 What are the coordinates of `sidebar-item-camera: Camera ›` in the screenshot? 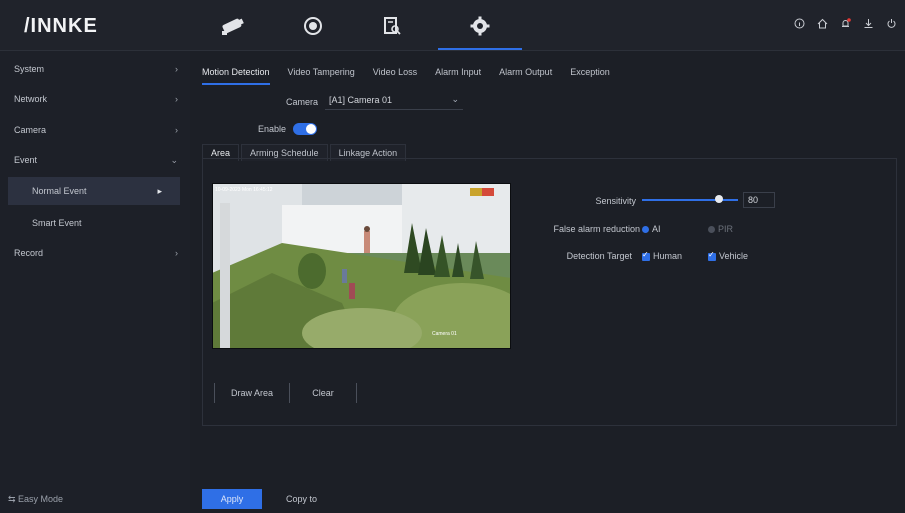 It's located at (95, 130).